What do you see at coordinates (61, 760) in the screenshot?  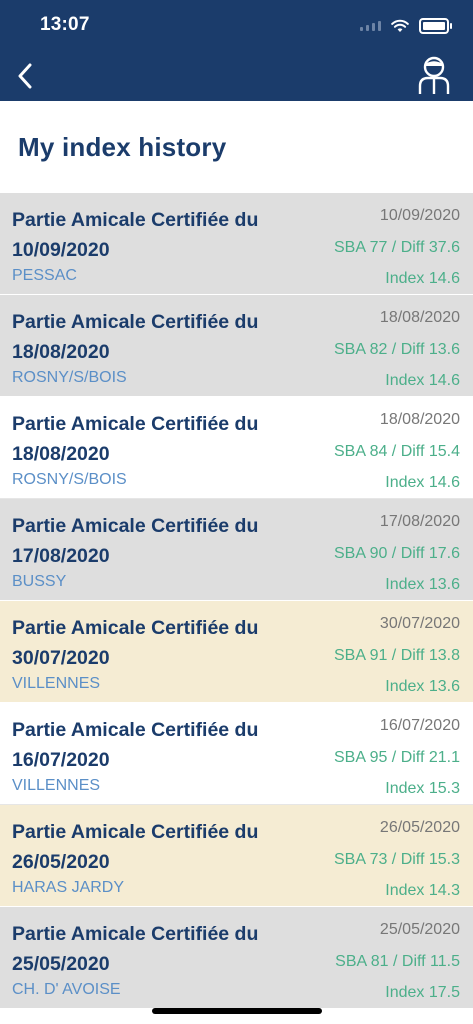 I see `round-title-line2: 16/07/2020` at bounding box center [61, 760].